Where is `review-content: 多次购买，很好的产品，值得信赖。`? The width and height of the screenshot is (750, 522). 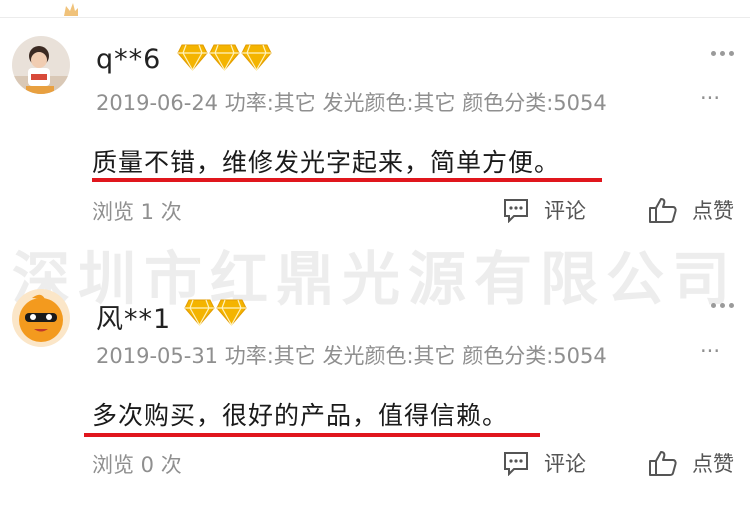
review-content: 多次购买，很好的产品，值得信赖。 is located at coordinates (300, 415).